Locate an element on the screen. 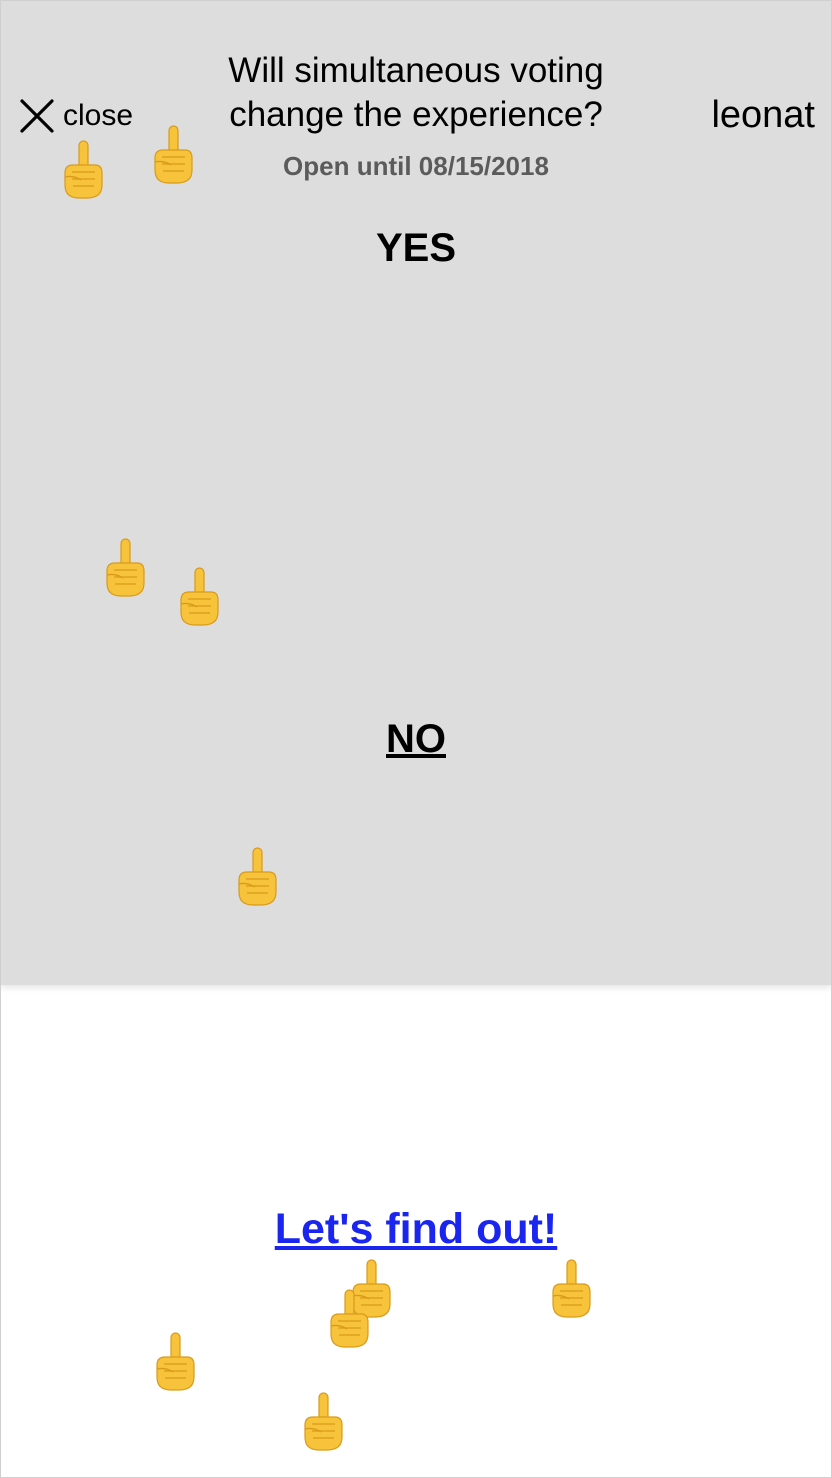 The height and width of the screenshot is (1478, 832). question-line-2: change the experience? is located at coordinates (416, 114).